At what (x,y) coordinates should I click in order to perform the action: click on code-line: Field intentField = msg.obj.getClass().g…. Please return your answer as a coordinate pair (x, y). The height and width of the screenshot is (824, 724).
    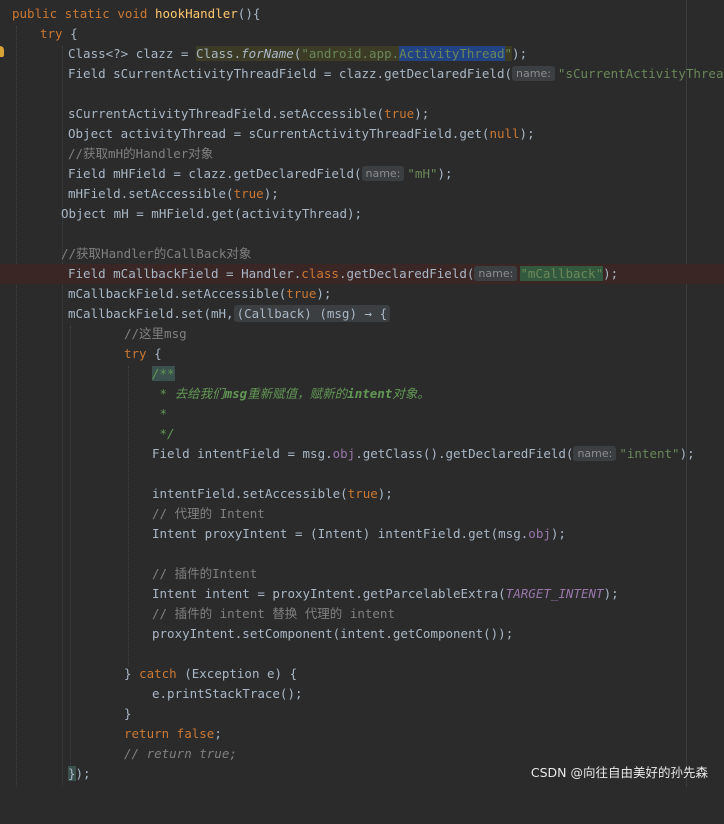
    Looking at the image, I should click on (423, 453).